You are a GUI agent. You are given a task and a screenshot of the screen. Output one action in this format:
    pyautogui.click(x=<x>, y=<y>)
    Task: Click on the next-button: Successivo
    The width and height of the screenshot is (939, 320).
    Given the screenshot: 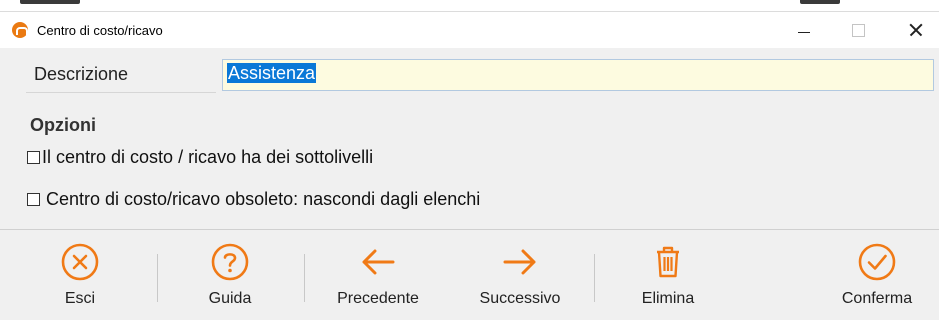 What is the action you would take?
    pyautogui.click(x=520, y=280)
    